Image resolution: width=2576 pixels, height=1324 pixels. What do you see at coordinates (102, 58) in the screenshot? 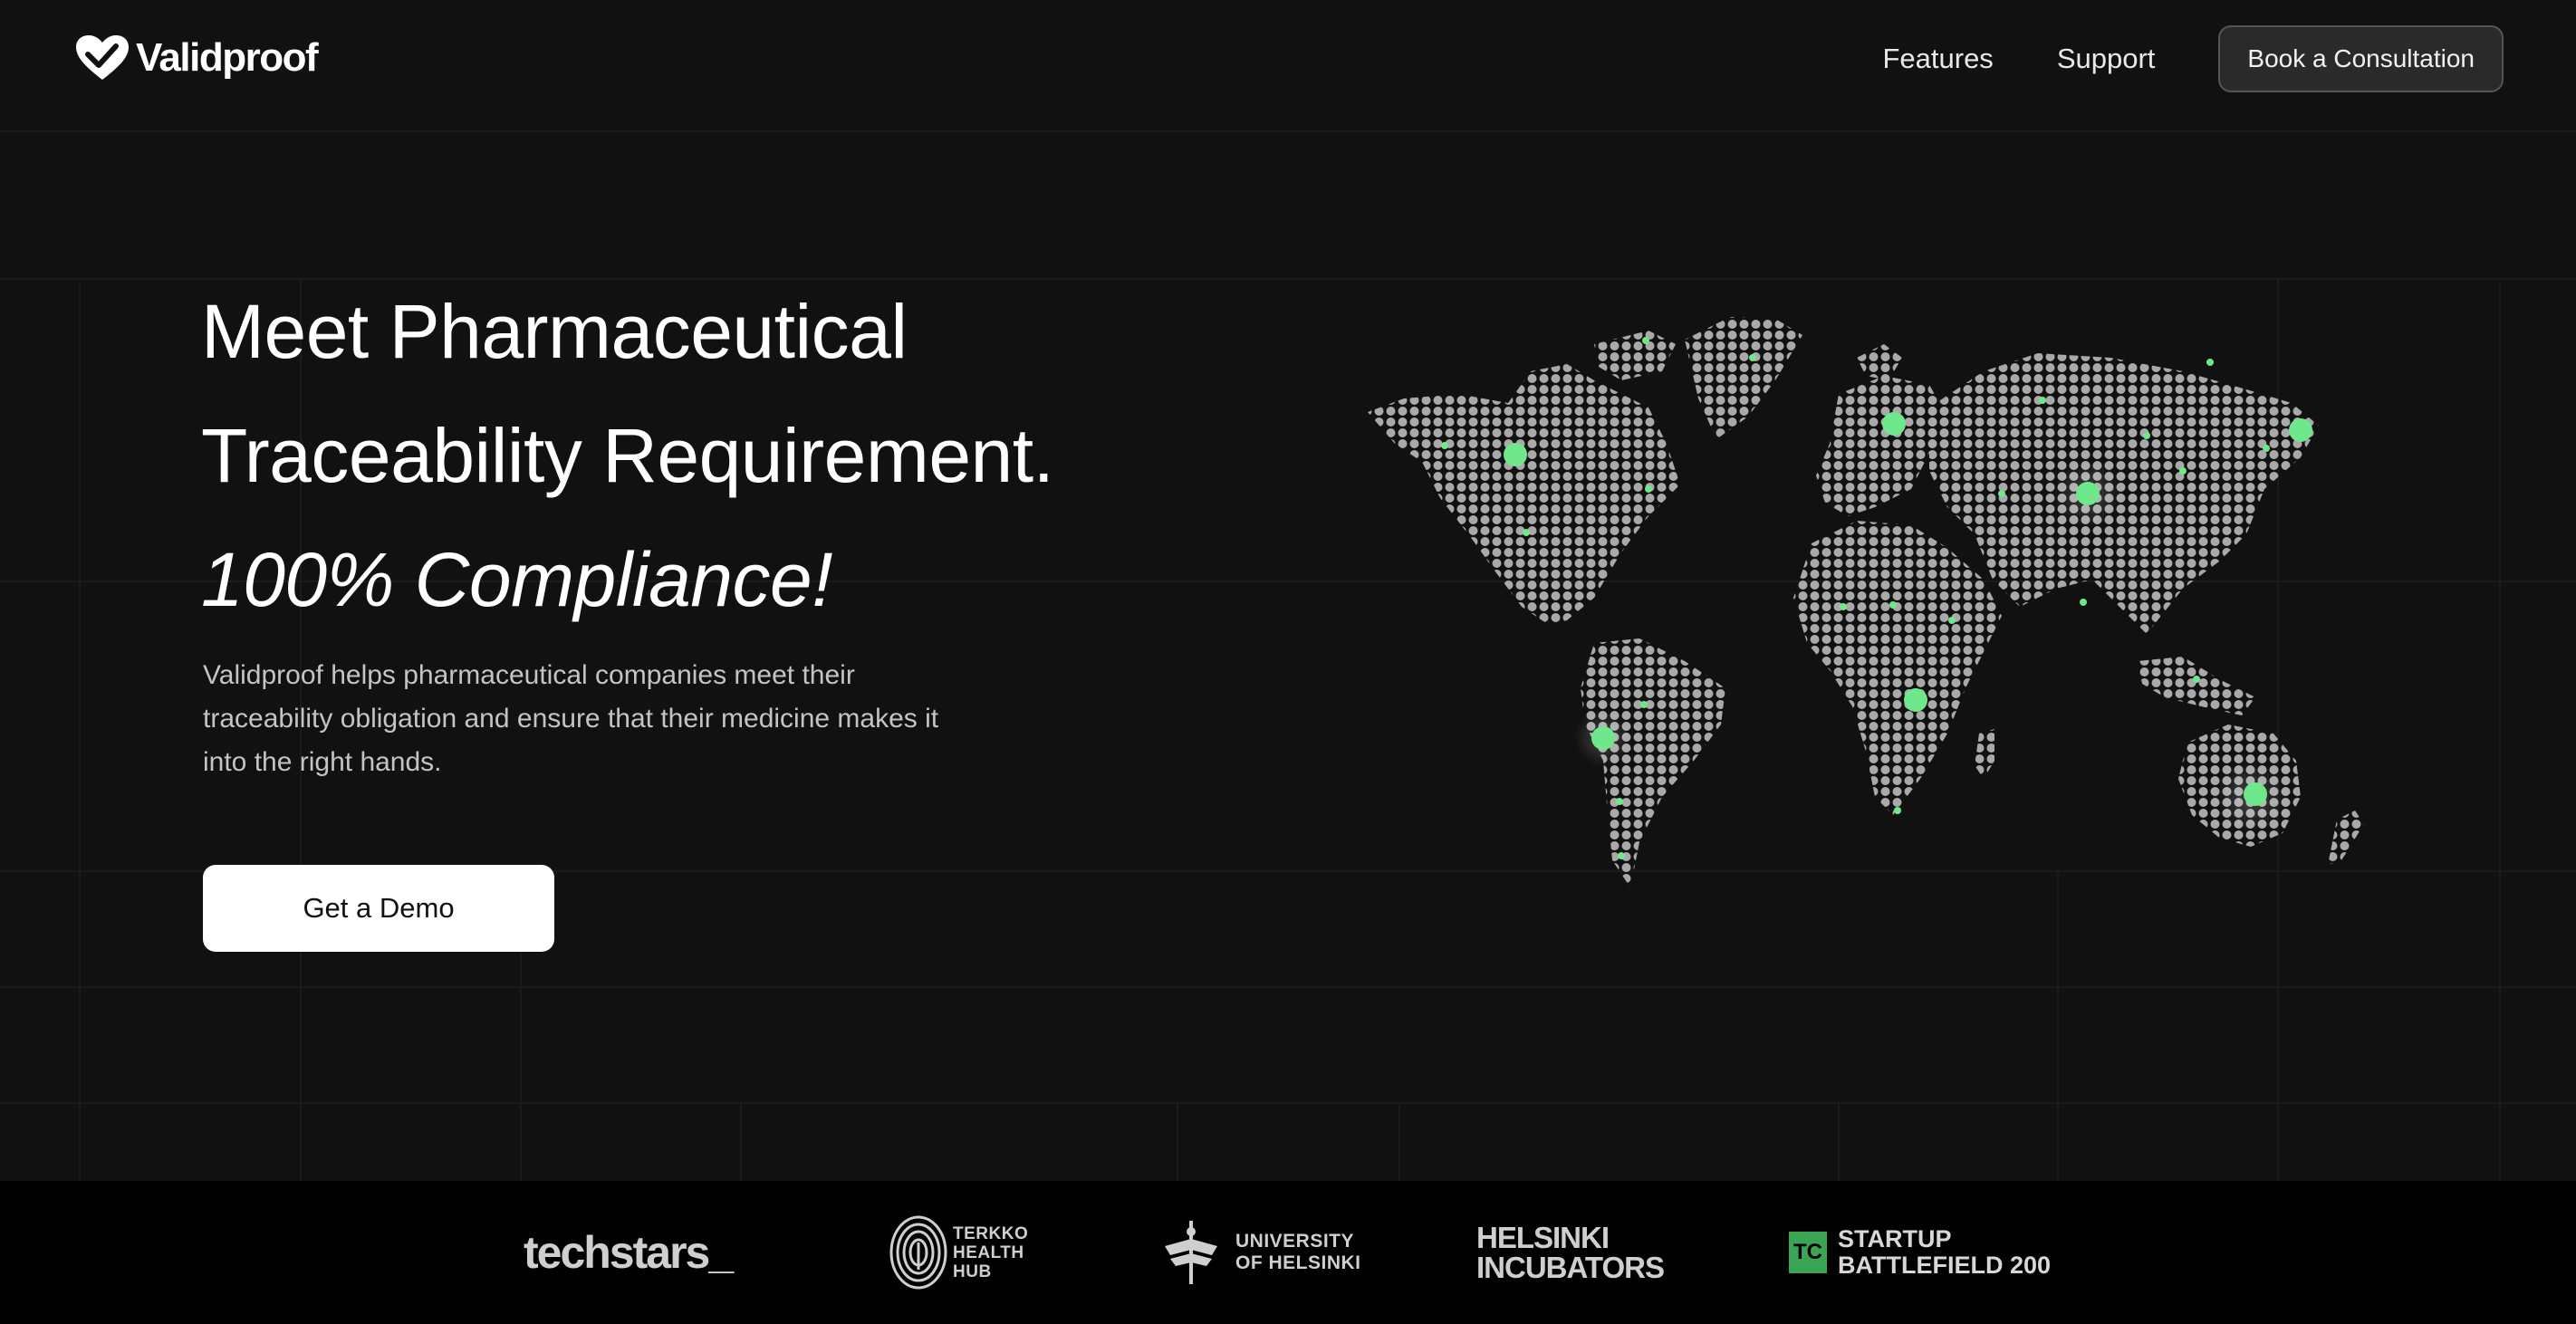
I see `heart-check-icon` at bounding box center [102, 58].